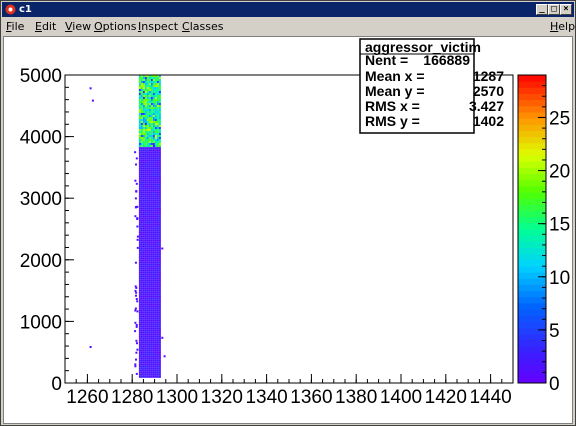  What do you see at coordinates (566, 9) in the screenshot?
I see `close-button: ×` at bounding box center [566, 9].